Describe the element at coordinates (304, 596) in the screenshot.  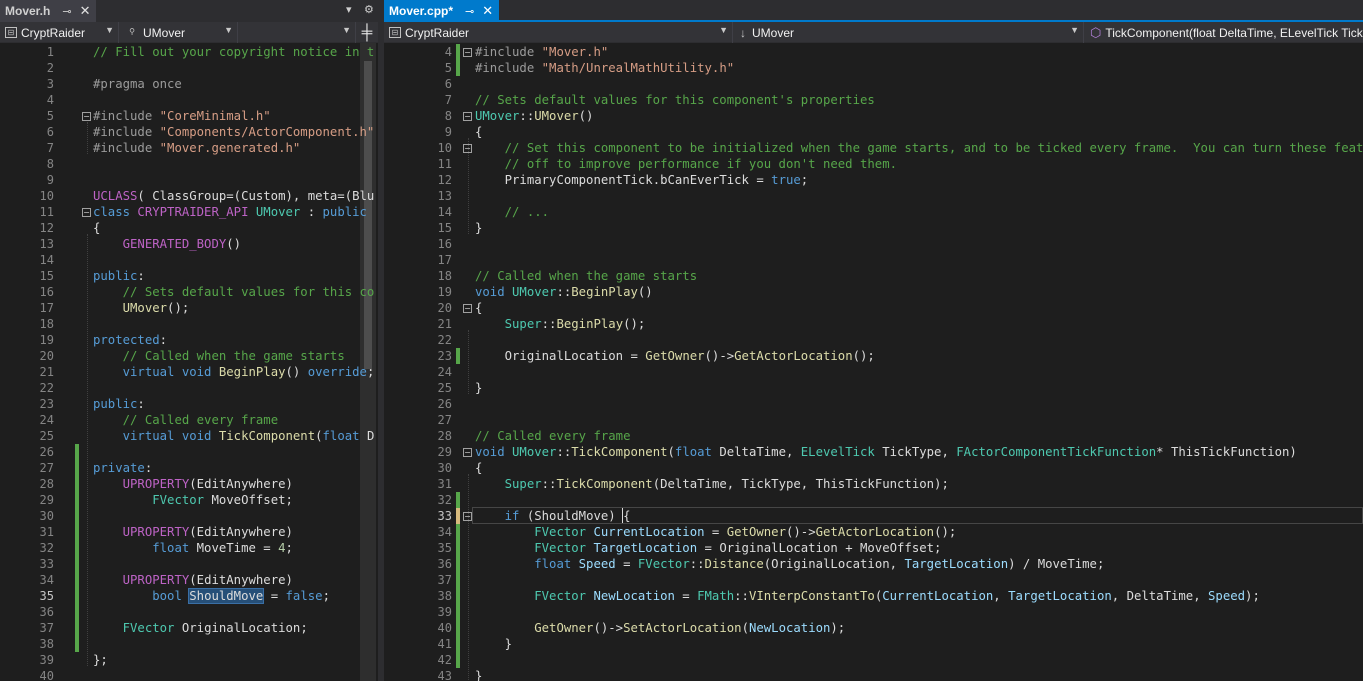
I see `code-token: false` at that location.